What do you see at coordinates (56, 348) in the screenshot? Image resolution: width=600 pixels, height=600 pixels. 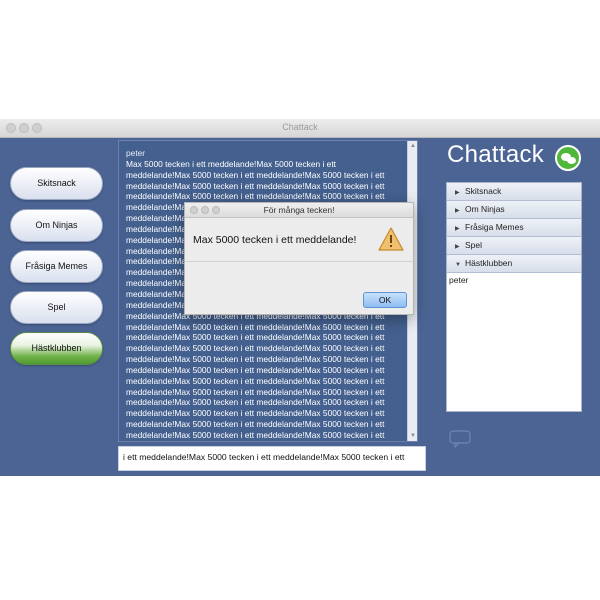 I see `room-button-hastklubben: Hästklubben` at bounding box center [56, 348].